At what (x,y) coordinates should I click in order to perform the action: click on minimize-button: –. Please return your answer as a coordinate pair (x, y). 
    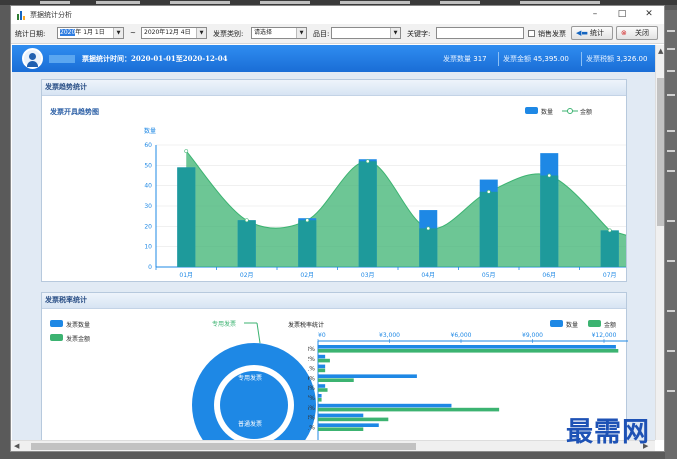
    Looking at the image, I should click on (595, 14).